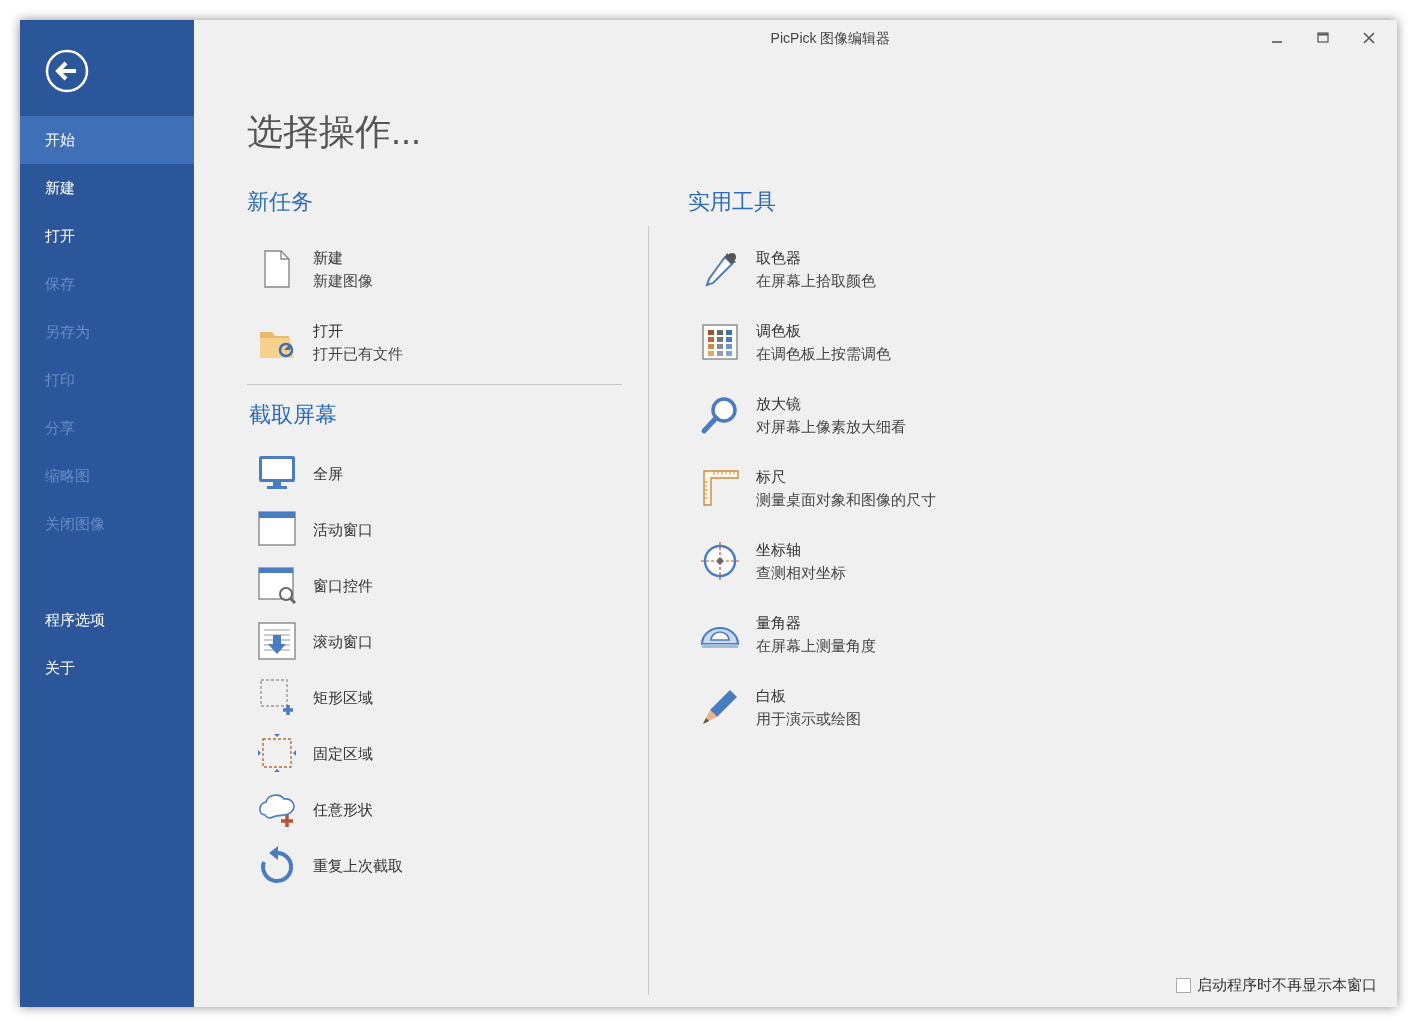  Describe the element at coordinates (779, 257) in the screenshot. I see `tool-title: 取色器` at that location.